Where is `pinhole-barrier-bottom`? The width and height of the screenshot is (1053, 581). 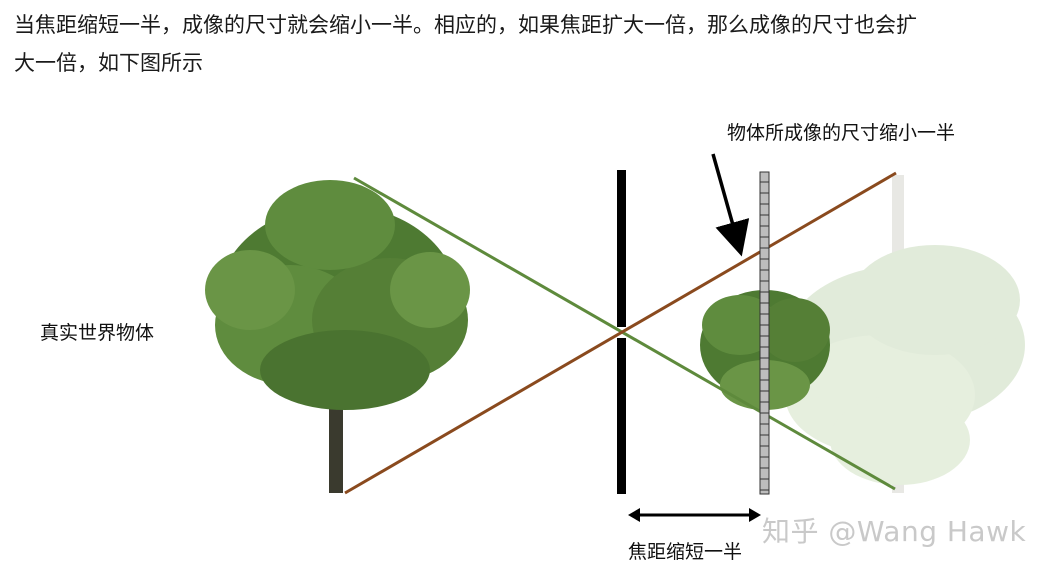
pinhole-barrier-bottom is located at coordinates (621, 416).